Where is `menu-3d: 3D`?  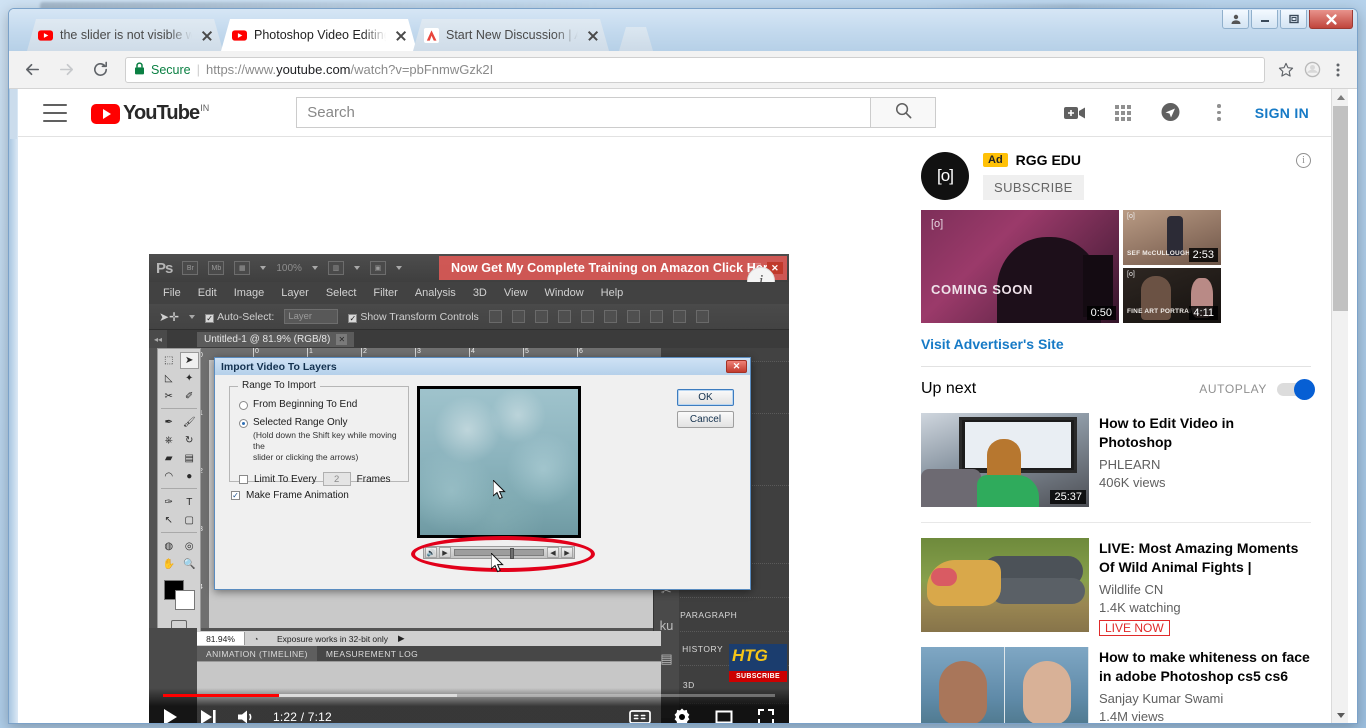 menu-3d: 3D is located at coordinates (480, 293).